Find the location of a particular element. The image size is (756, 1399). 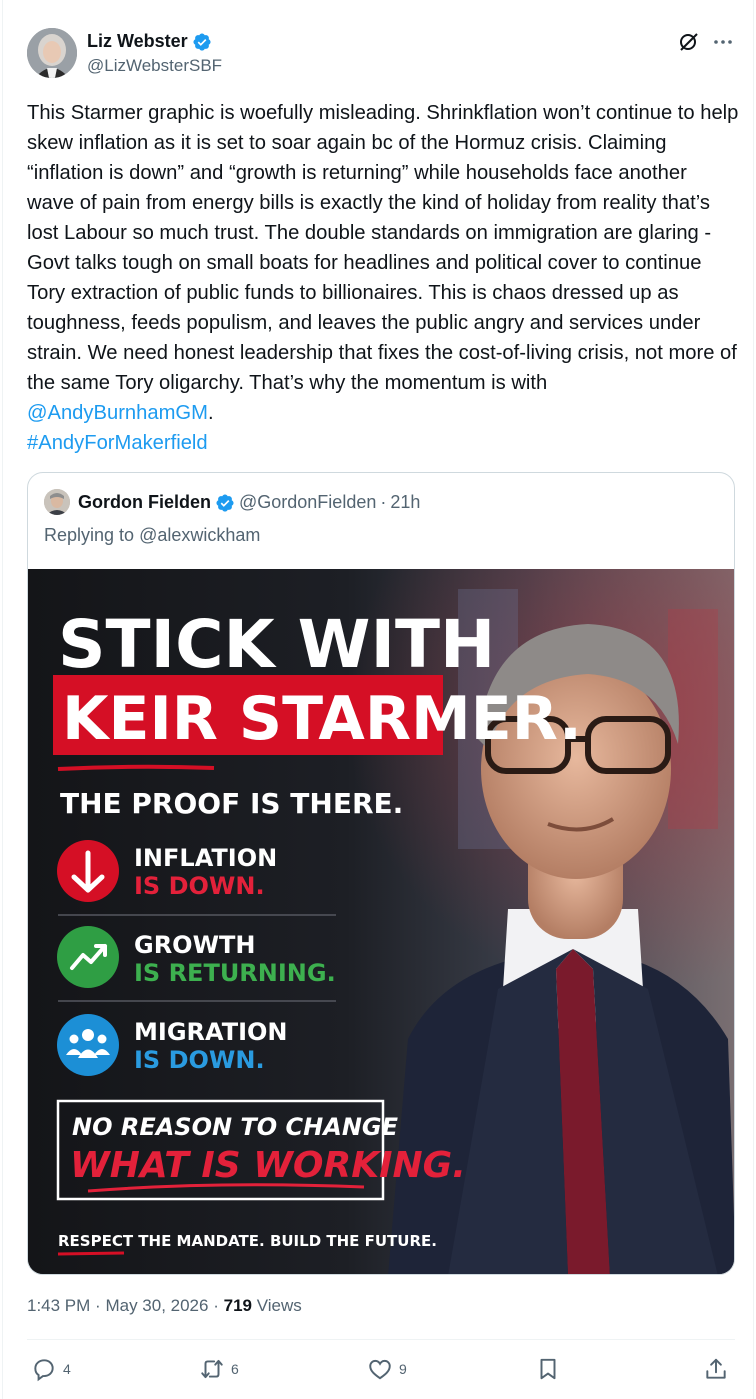

grok-icon is located at coordinates (689, 42).